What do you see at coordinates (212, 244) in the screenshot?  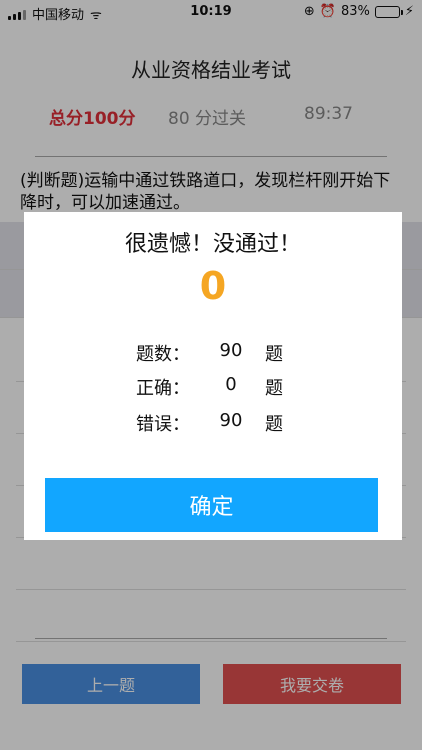 I see `result-title: 很遗憾！没通过！` at bounding box center [212, 244].